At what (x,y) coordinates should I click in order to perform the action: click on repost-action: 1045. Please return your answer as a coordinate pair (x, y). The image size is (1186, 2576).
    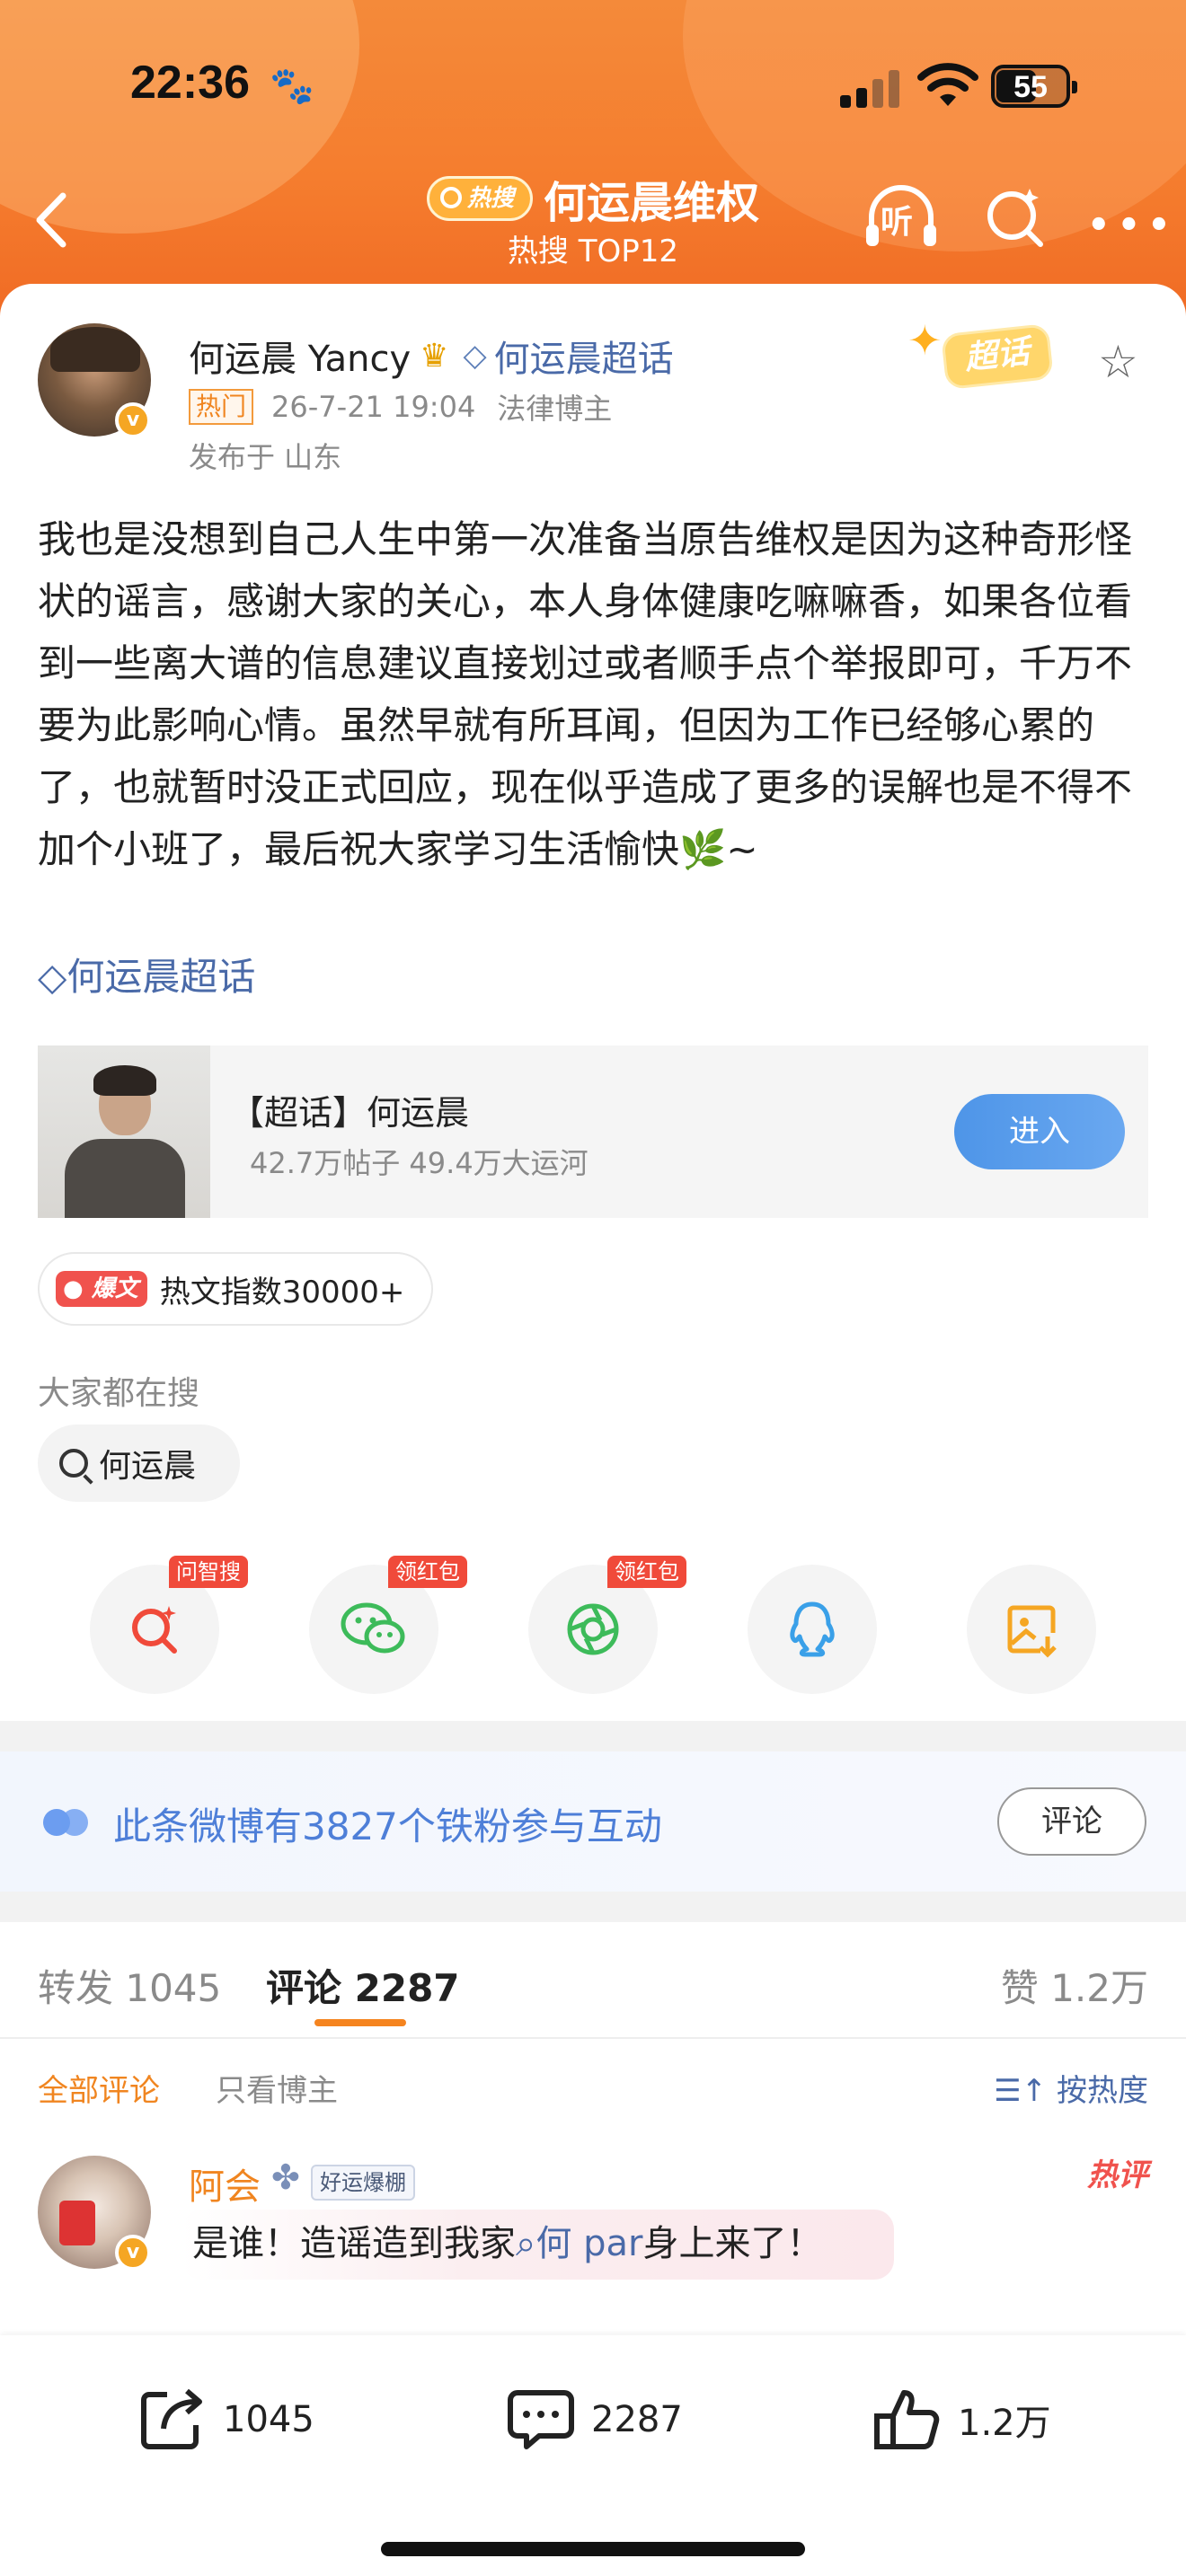
    Looking at the image, I should click on (225, 2420).